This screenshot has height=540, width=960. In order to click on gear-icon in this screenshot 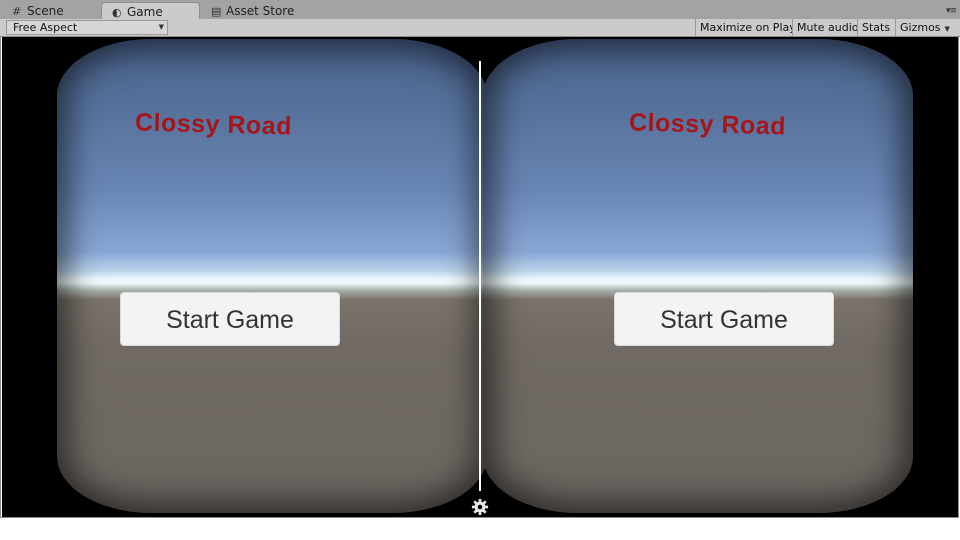, I will do `click(480, 507)`.